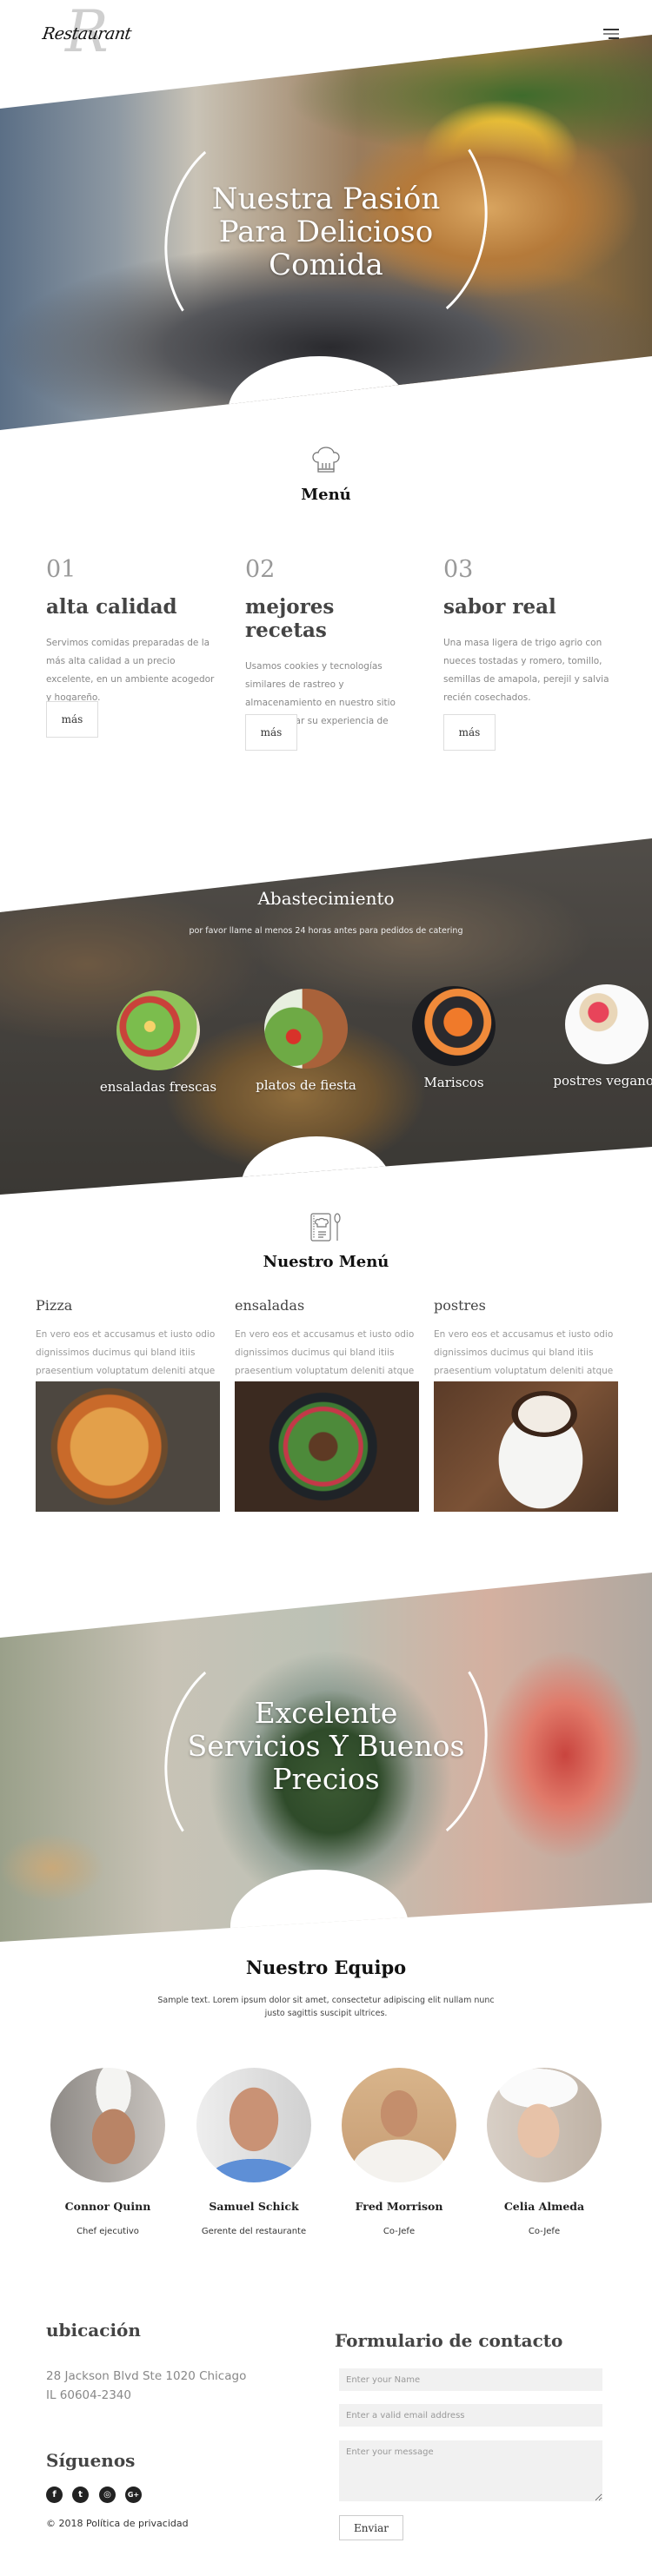  Describe the element at coordinates (499, 607) in the screenshot. I see `feature-title: sabor real` at that location.